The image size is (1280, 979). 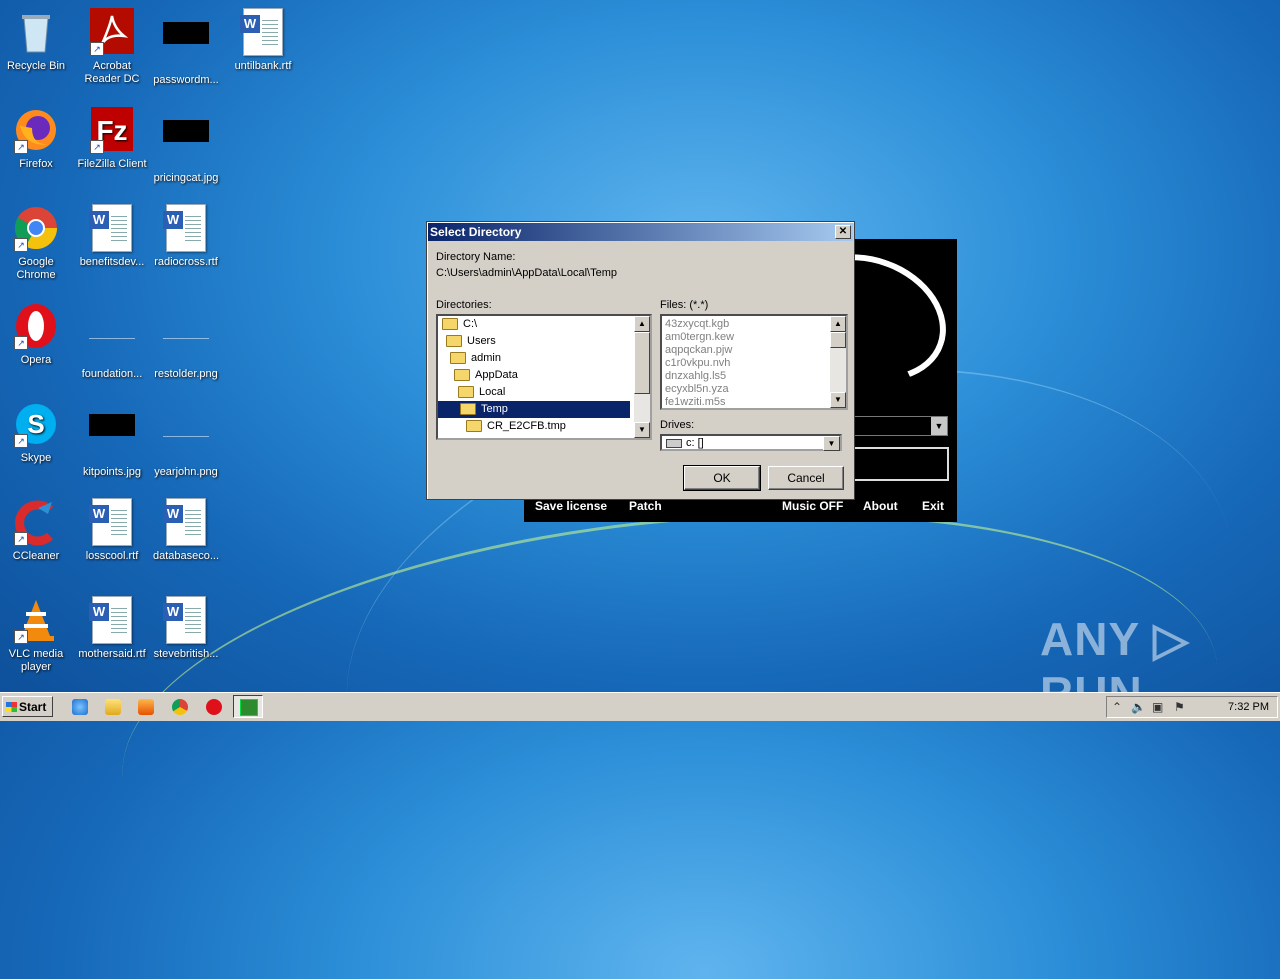 What do you see at coordinates (112, 47) in the screenshot?
I see `acrobat-reader-shortcut: ↗ Acrobat Reader DC` at bounding box center [112, 47].